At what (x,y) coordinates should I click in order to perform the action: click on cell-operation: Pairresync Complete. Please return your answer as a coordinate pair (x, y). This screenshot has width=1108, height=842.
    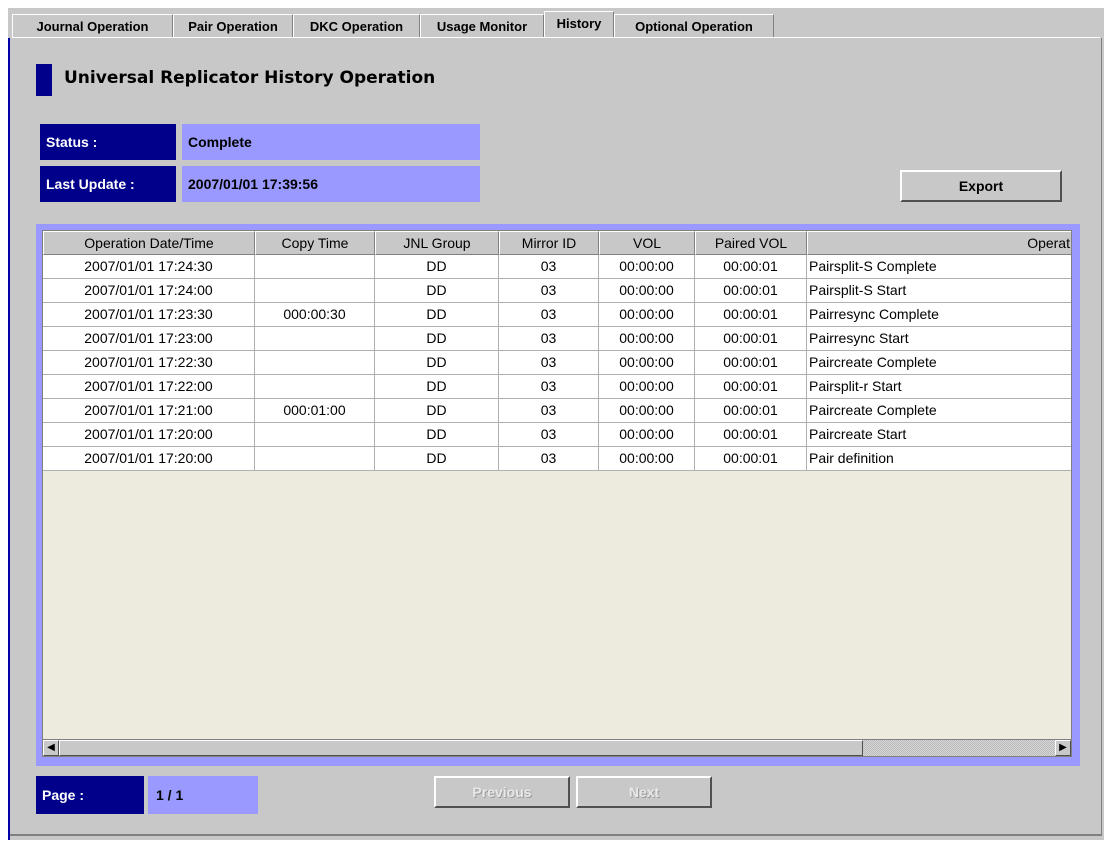
    Looking at the image, I should click on (939, 315).